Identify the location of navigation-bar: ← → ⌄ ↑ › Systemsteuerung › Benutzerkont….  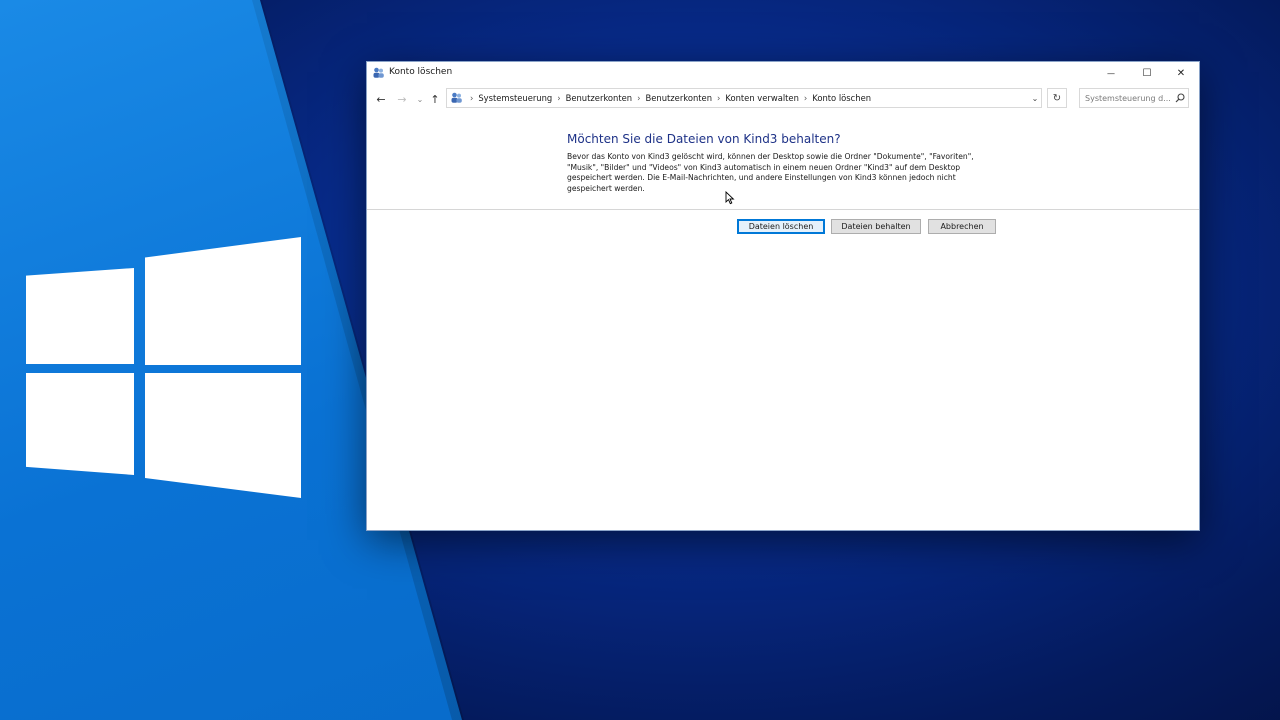
(783, 99).